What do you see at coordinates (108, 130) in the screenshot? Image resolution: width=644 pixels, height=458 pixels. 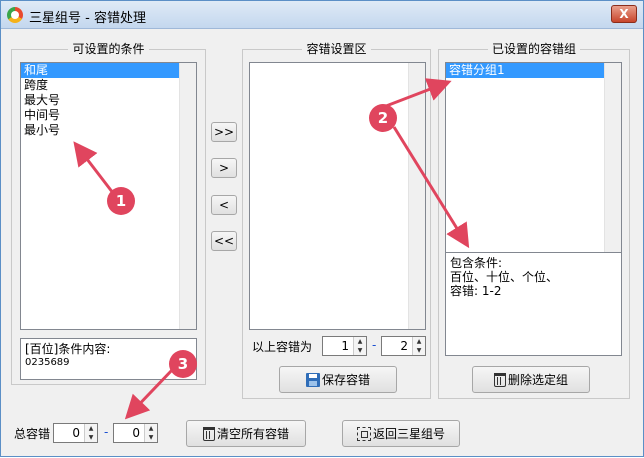 I see `condition-item-min: 最小号` at bounding box center [108, 130].